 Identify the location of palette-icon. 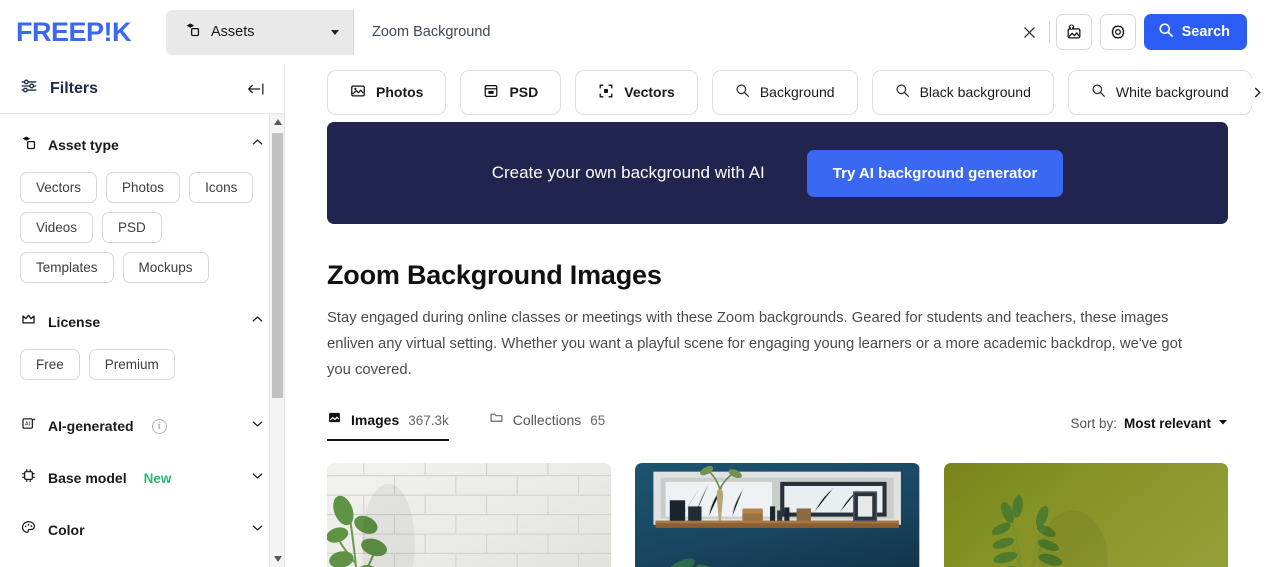
(28, 530).